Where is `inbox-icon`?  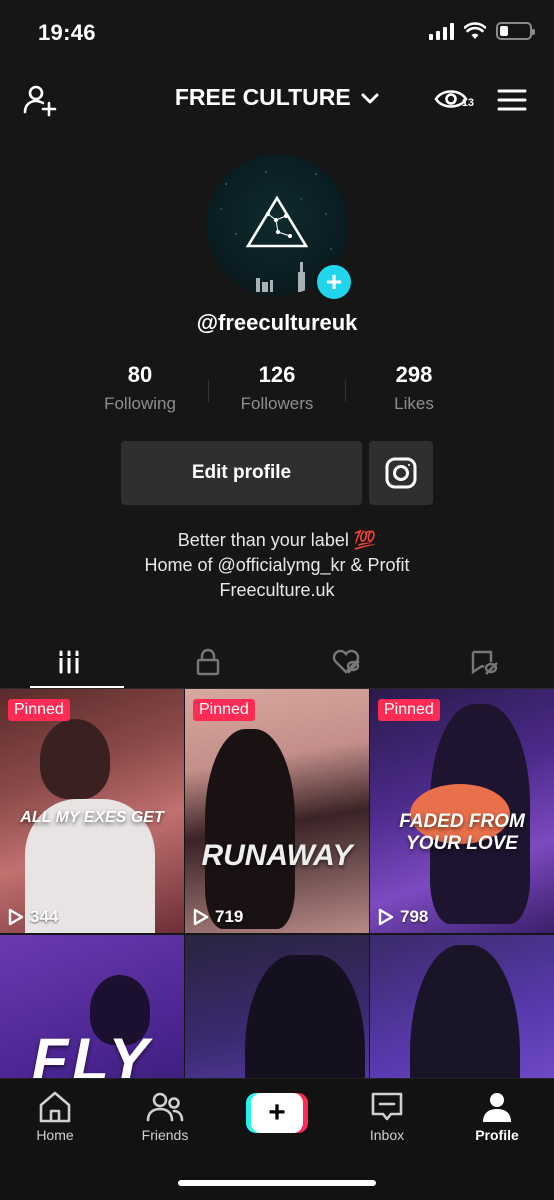
inbox-icon is located at coordinates (387, 1106).